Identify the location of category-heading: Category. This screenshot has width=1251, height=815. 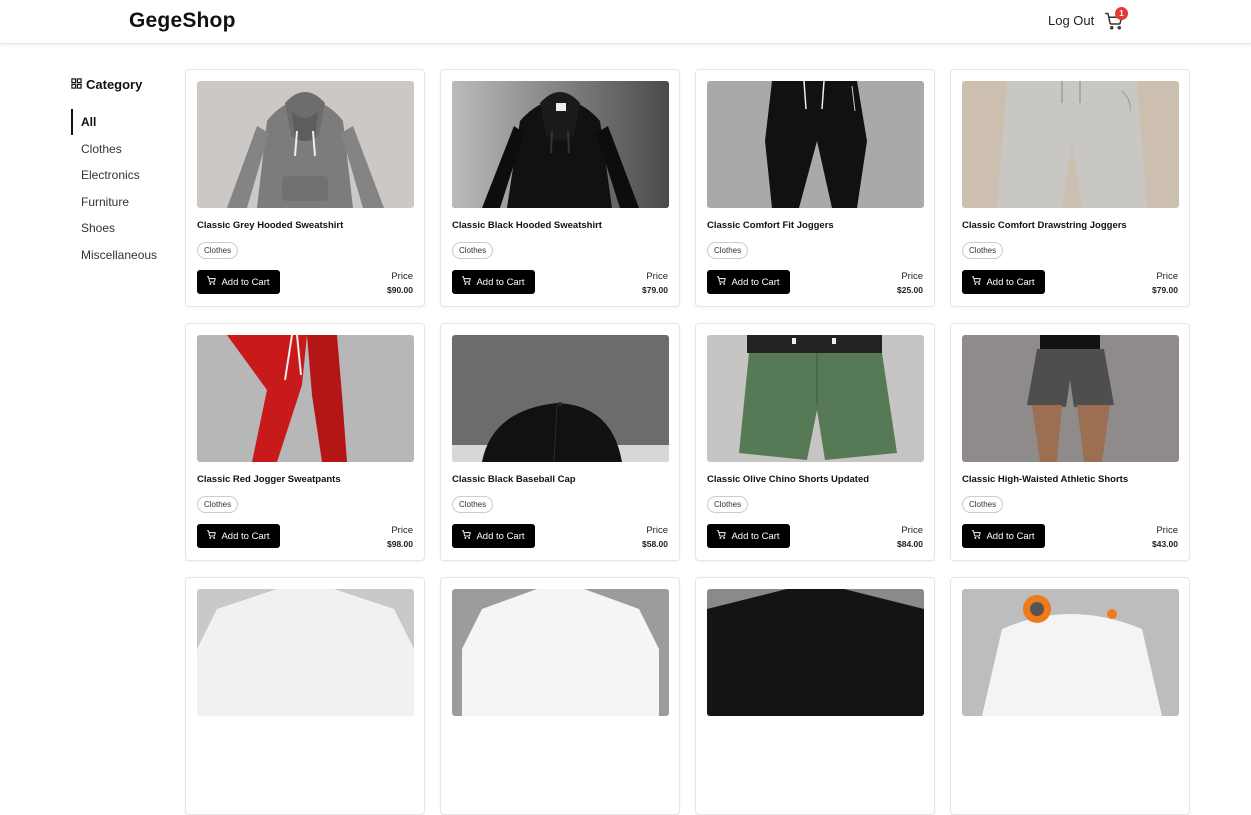
(121, 84).